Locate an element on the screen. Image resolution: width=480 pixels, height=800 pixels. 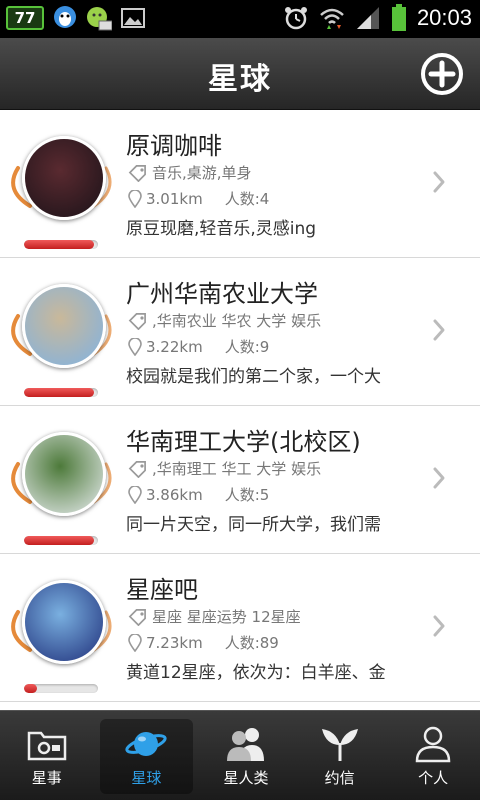
planet-meta: 3.86km 人数:5 is located at coordinates (198, 494).